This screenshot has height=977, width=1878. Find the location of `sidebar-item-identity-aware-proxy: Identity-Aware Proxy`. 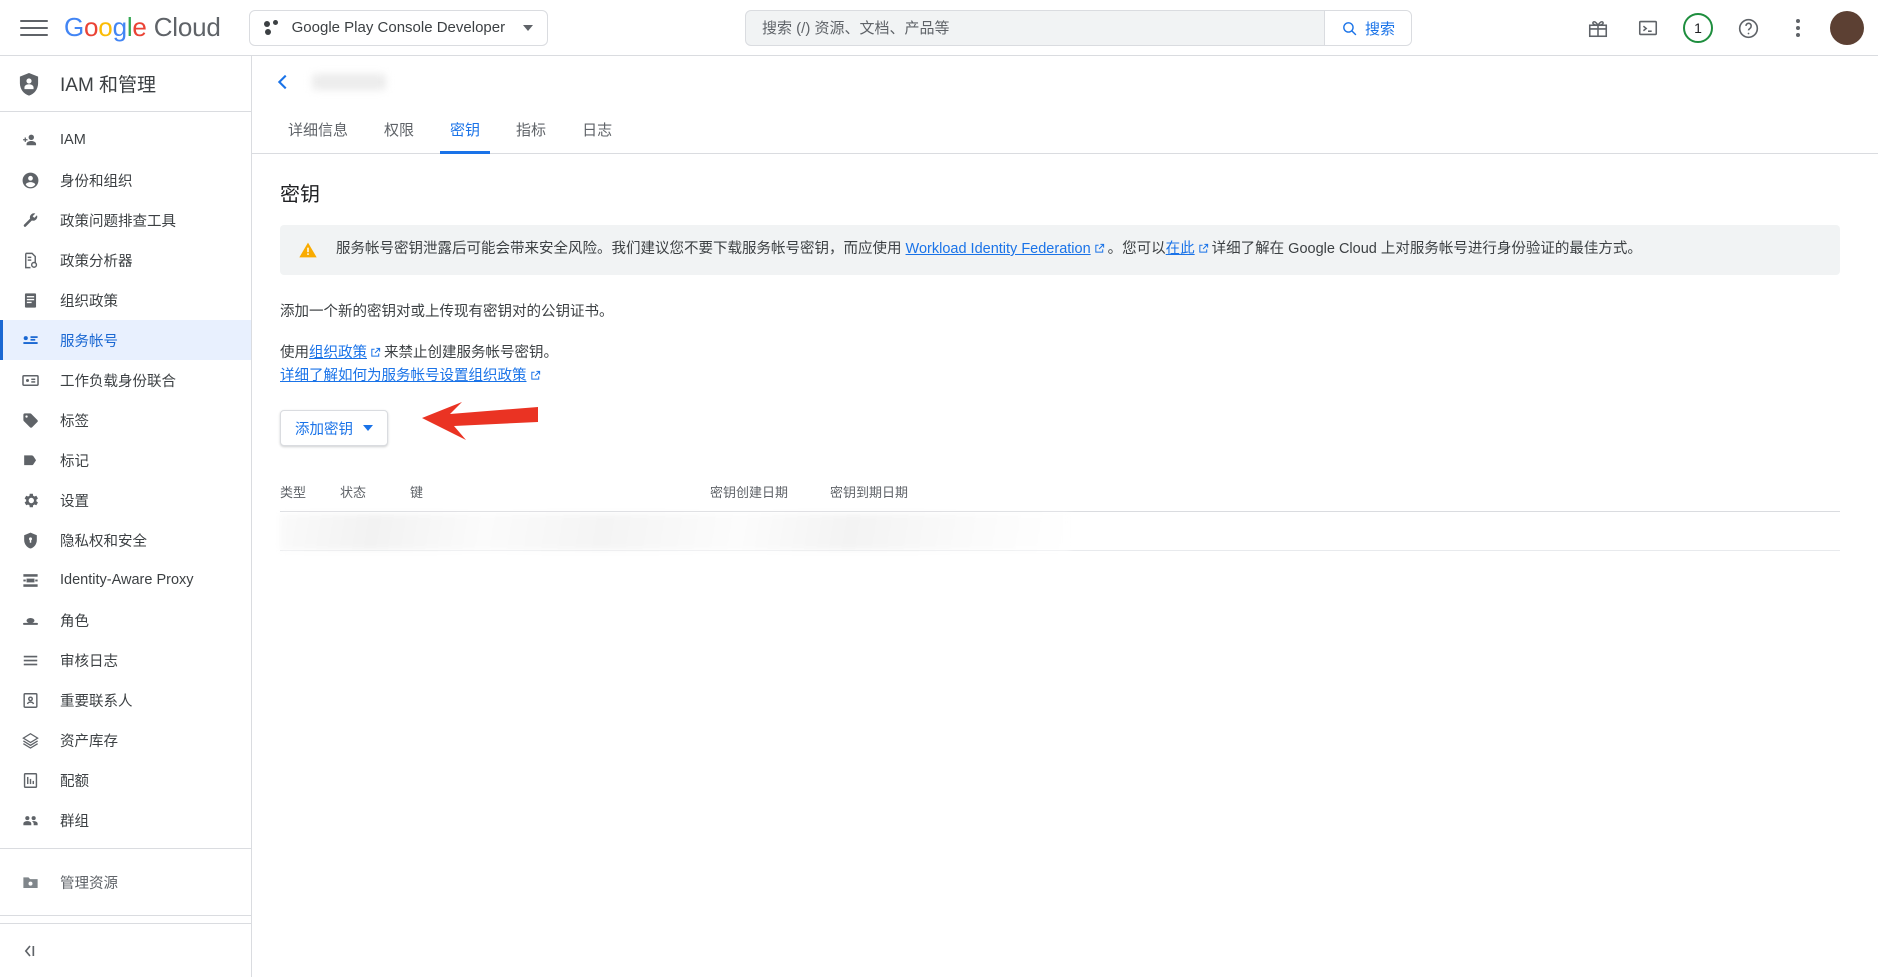

sidebar-item-identity-aware-proxy: Identity-Aware Proxy is located at coordinates (125, 580).